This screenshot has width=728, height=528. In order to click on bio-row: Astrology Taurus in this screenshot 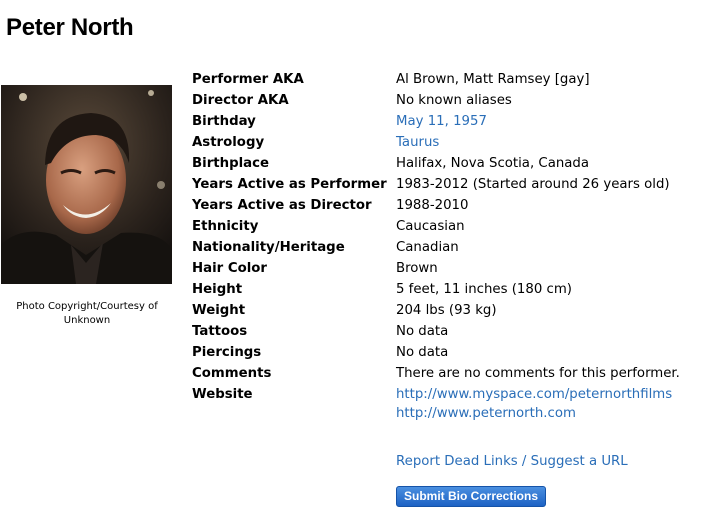, I will do `click(436, 142)`.